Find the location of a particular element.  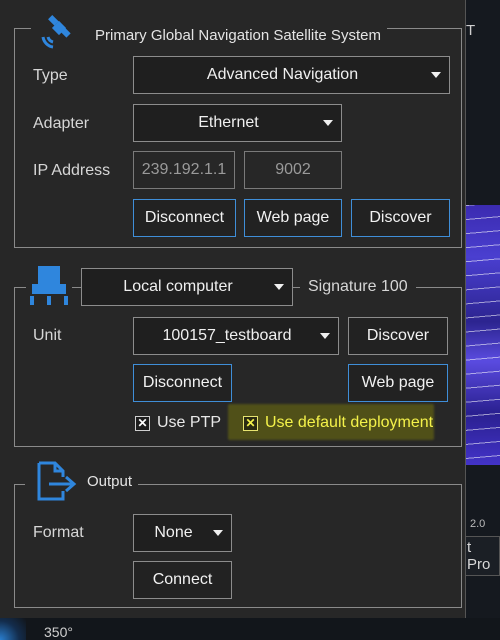

background-canvas is located at coordinates (483, 335).